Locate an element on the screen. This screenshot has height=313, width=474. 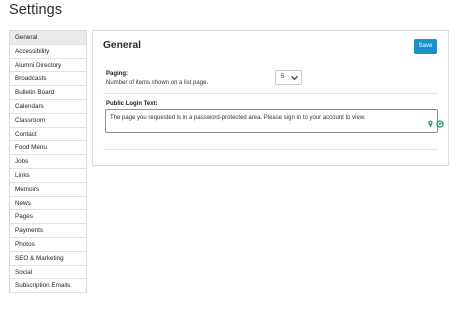
sidebar-item-seo-marketing: SEO & Marketing is located at coordinates (48, 258).